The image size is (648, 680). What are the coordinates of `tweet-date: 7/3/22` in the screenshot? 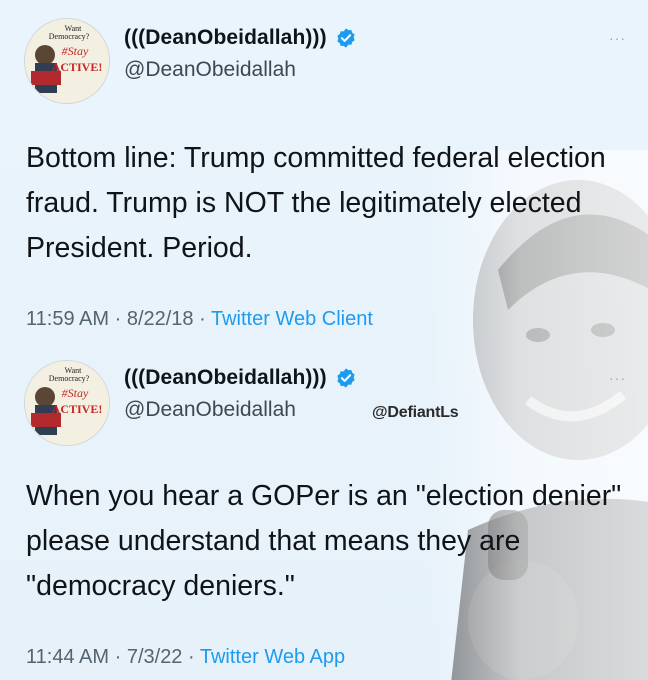 It's located at (155, 657).